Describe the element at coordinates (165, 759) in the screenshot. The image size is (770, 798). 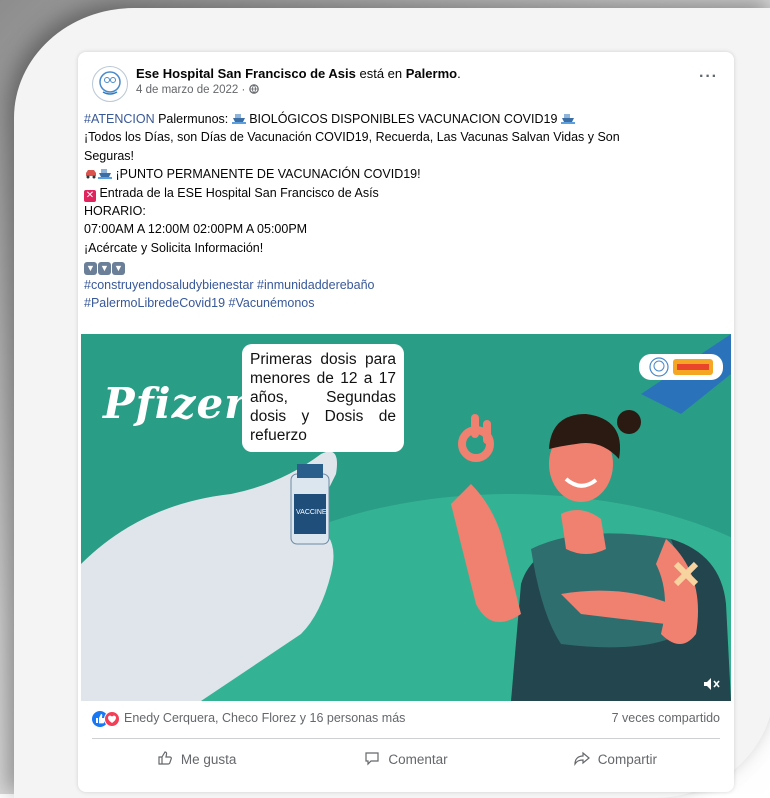
I see `thumbs-up-icon` at that location.